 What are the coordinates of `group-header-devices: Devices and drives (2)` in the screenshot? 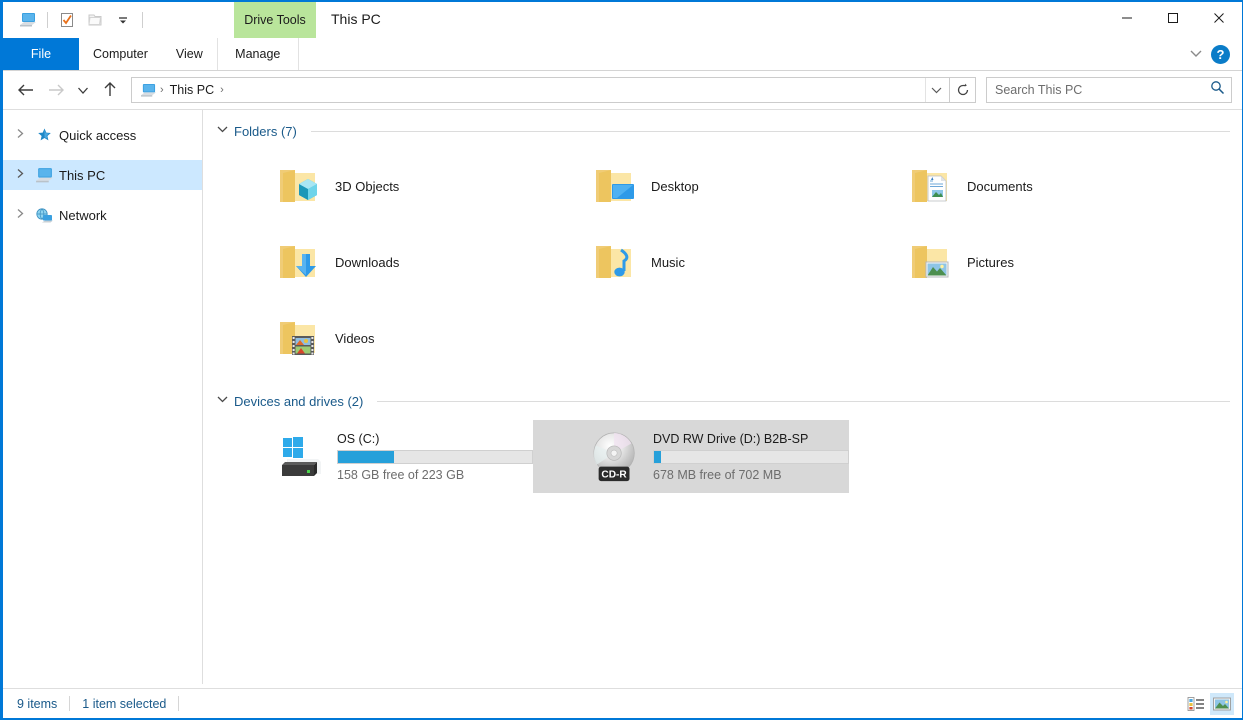 It's located at (723, 401).